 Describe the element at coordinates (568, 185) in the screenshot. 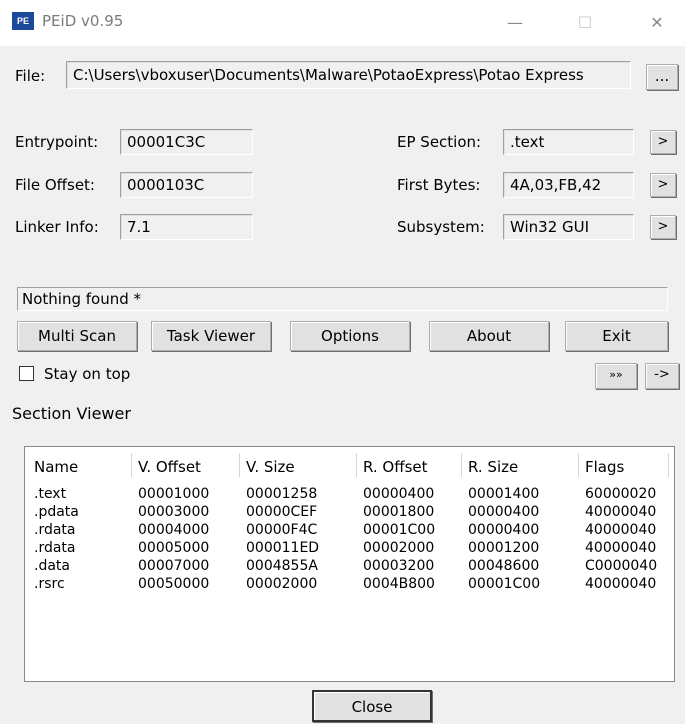

I see `first-bytes-field: 4A,03,FB,42` at that location.